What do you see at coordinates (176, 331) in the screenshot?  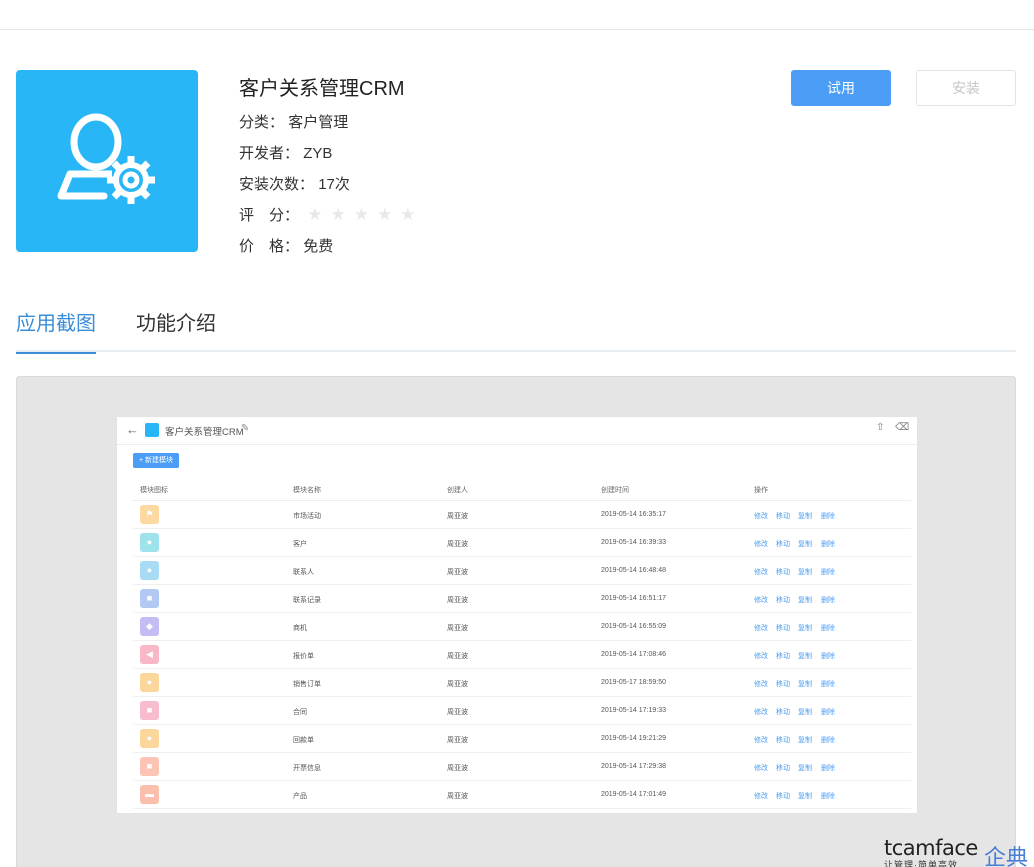 I see `tab-features: 功能介绍` at bounding box center [176, 331].